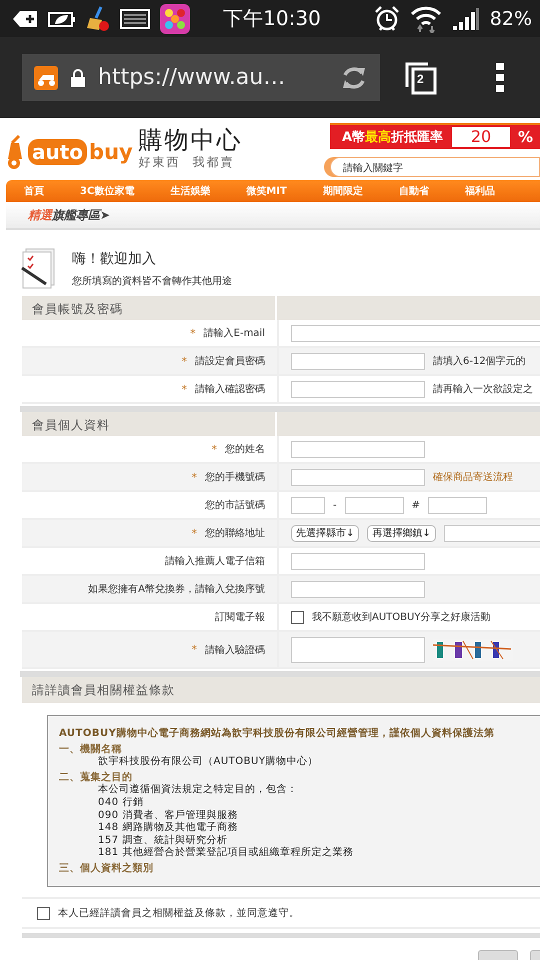 The width and height of the screenshot is (540, 960). What do you see at coordinates (511, 19) in the screenshot?
I see `battery-level-text: 82%` at bounding box center [511, 19].